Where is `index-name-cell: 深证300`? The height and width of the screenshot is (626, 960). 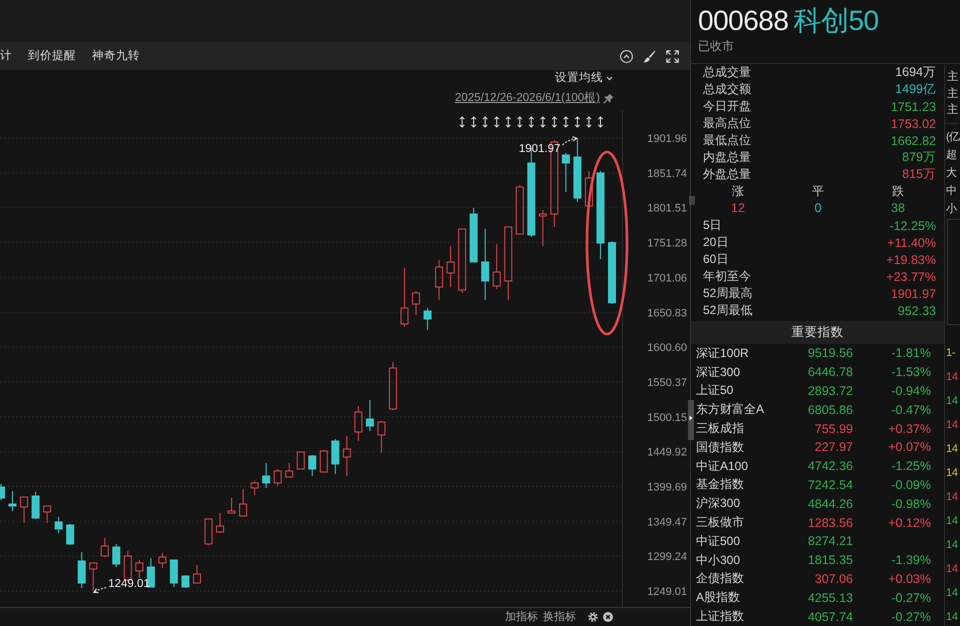
index-name-cell: 深证300 is located at coordinates (718, 372).